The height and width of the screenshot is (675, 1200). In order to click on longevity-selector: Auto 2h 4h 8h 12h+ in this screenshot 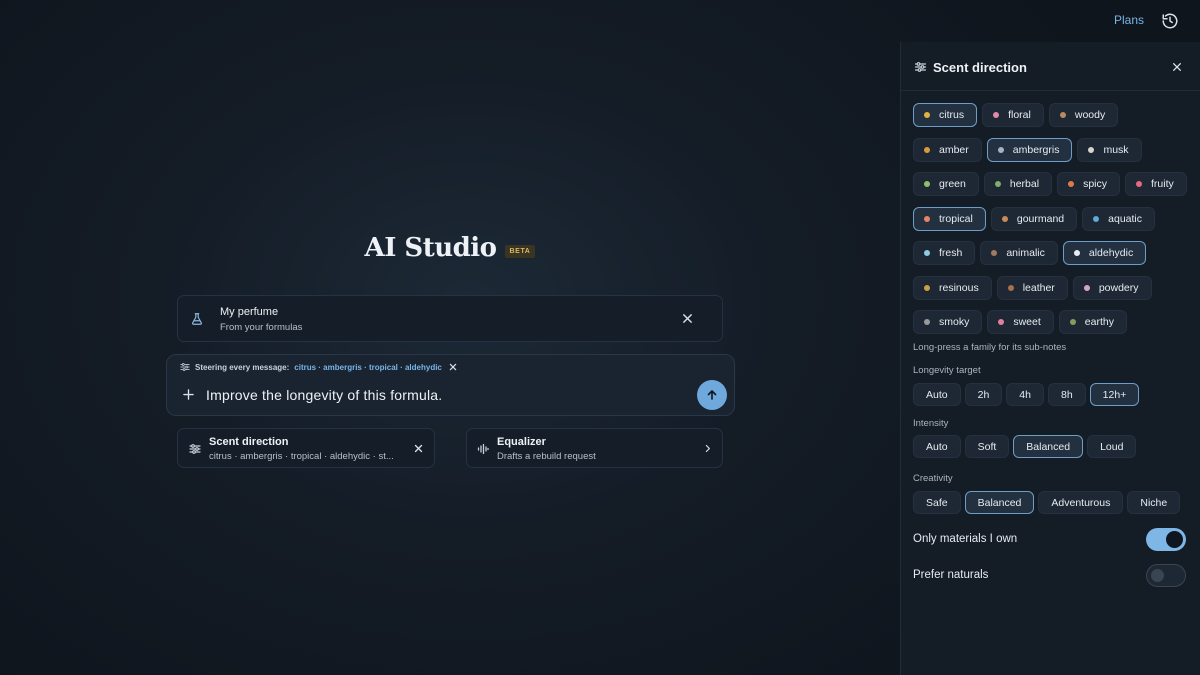, I will do `click(1026, 394)`.